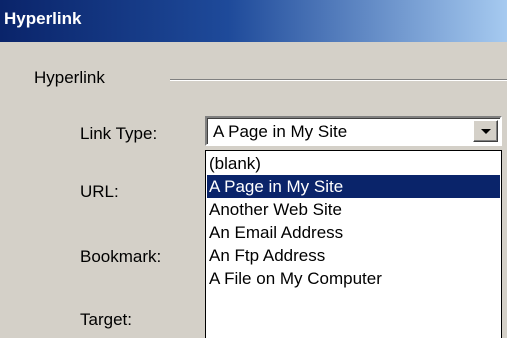 This screenshot has height=338, width=507. I want to click on target-label: Target:, so click(106, 319).